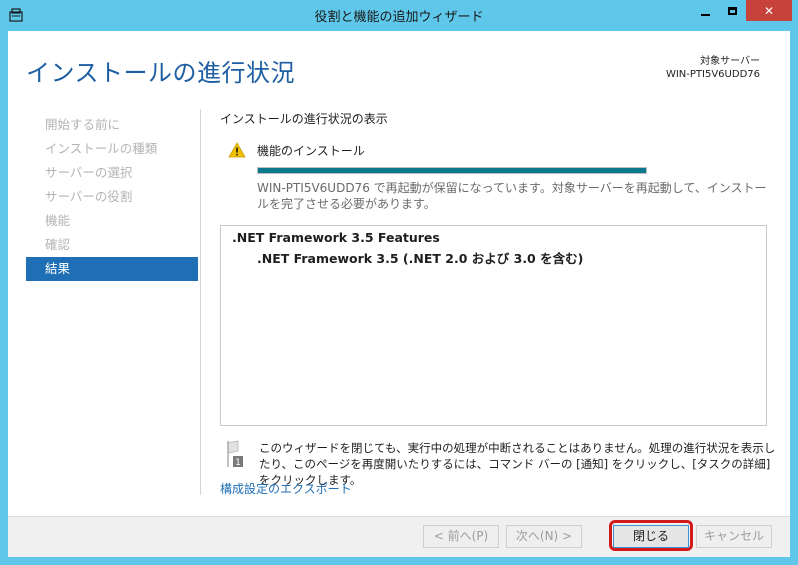  I want to click on nav-item-results: 結果, so click(112, 269).